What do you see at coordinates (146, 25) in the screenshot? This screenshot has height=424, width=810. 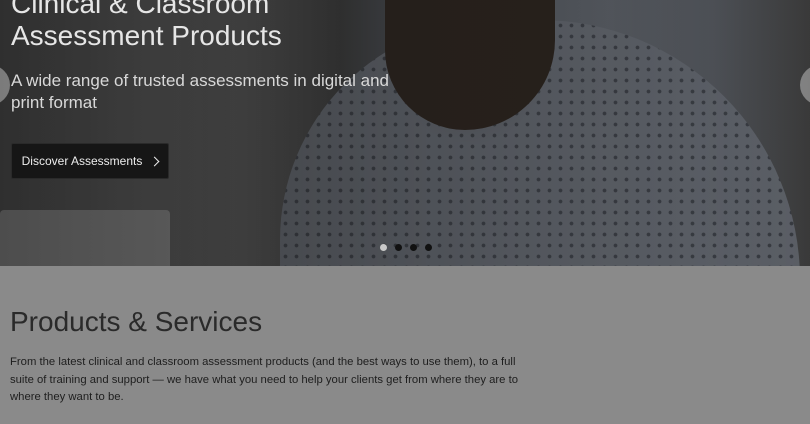 I see `hero-title: Clinical & Classroom Assessment Products` at bounding box center [146, 25].